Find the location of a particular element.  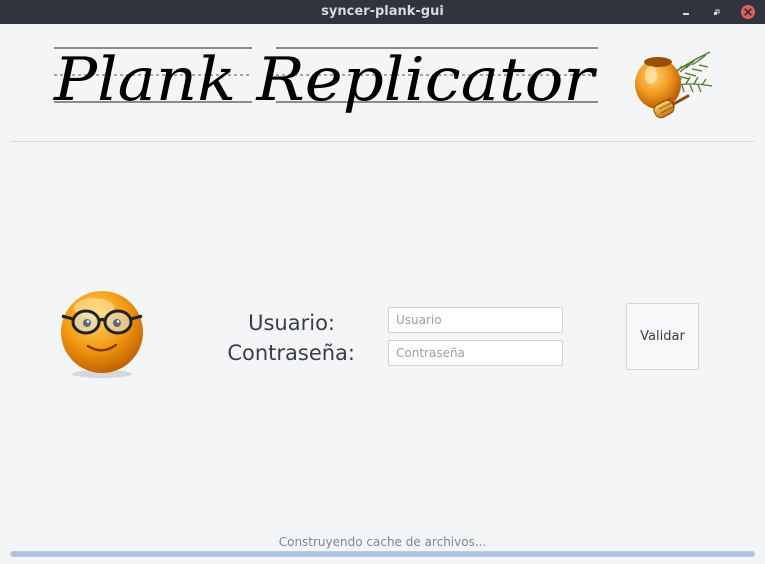

minimize-icon is located at coordinates (686, 14).